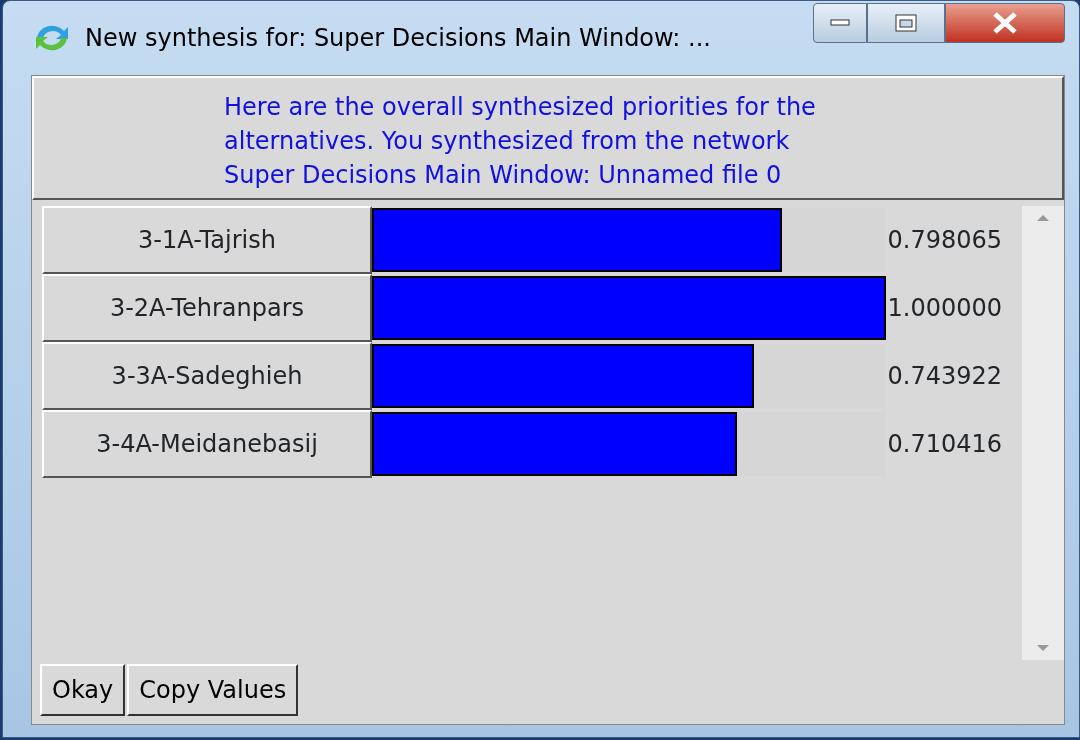  Describe the element at coordinates (503, 175) in the screenshot. I see `message-line: Super Decisions Main Window: Unnamed file 0` at that location.